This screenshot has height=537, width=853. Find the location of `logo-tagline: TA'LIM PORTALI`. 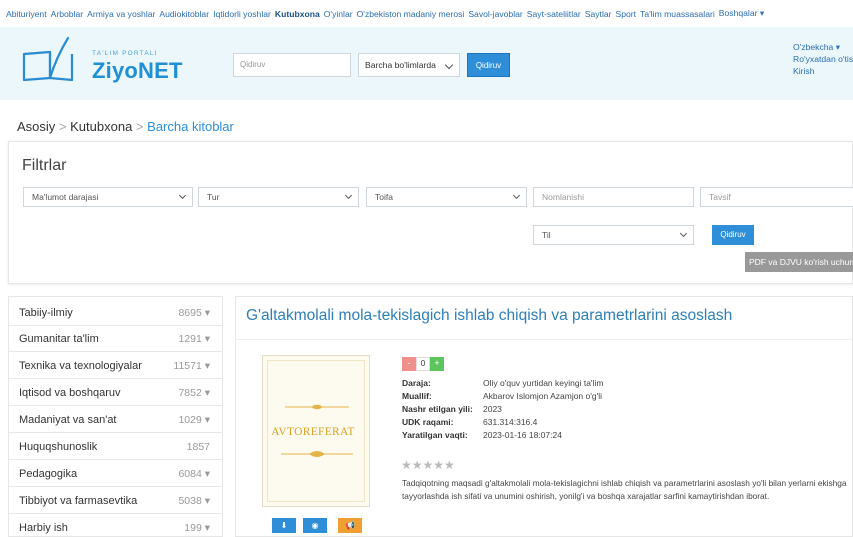

logo-tagline: TA'LIM PORTALI is located at coordinates (125, 53).